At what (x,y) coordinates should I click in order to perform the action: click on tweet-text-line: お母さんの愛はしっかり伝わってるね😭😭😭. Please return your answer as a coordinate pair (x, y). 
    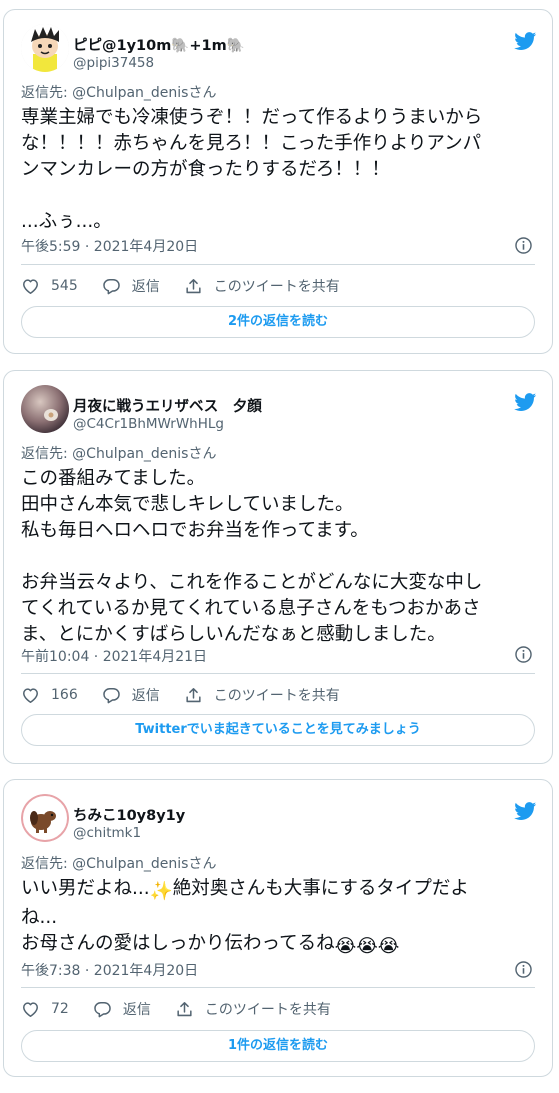
    Looking at the image, I should click on (278, 945).